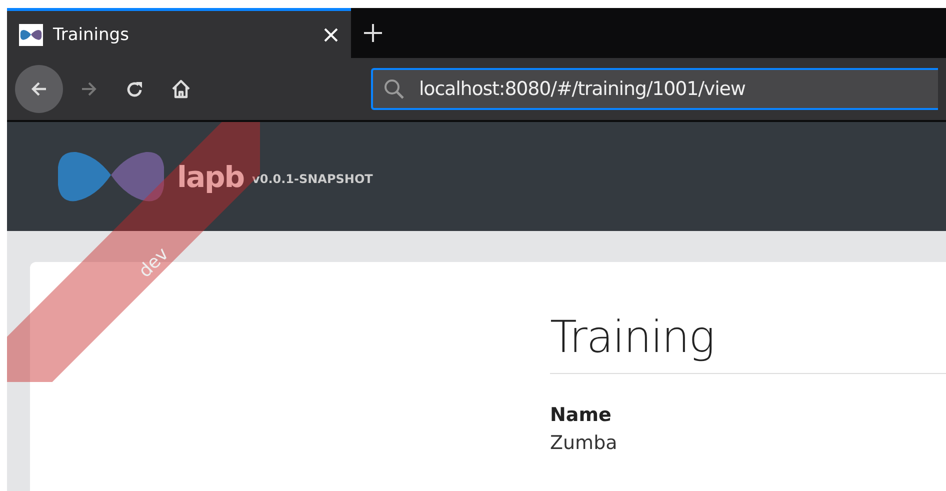 This screenshot has height=491, width=946. What do you see at coordinates (331, 34) in the screenshot?
I see `close-icon` at bounding box center [331, 34].